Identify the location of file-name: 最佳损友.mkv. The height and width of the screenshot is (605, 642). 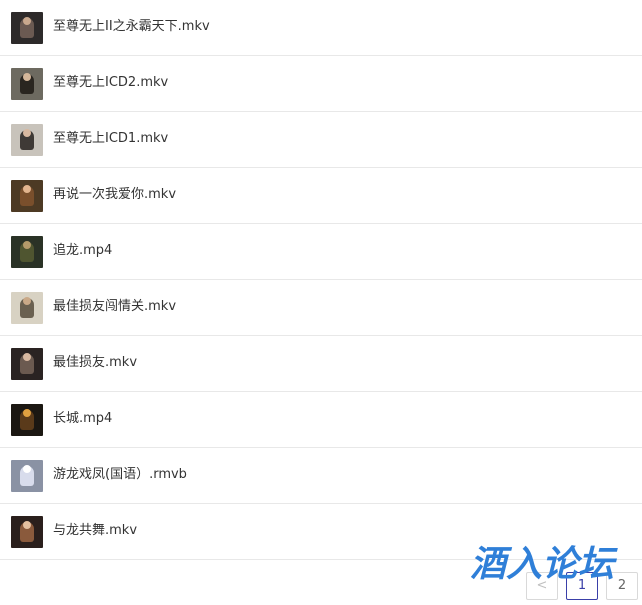
(95, 363).